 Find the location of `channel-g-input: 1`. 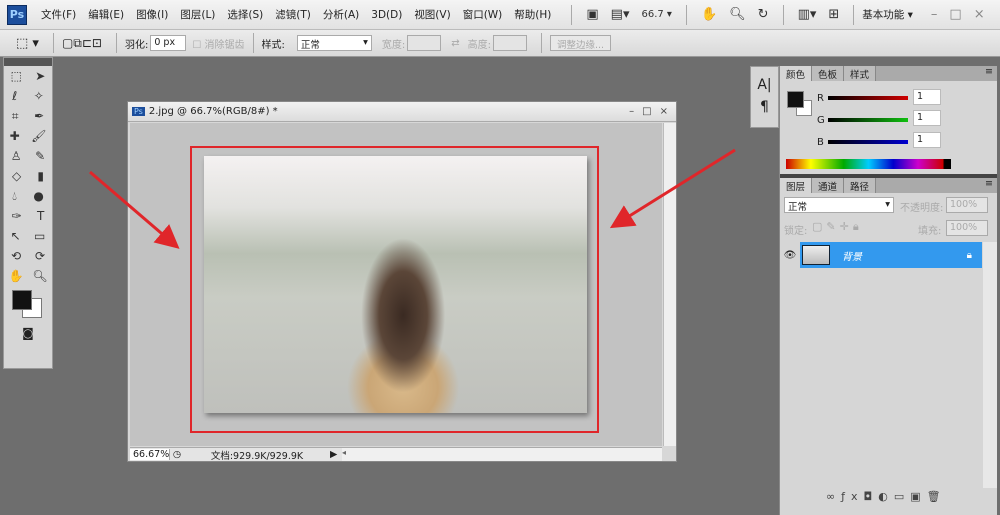

channel-g-input: 1 is located at coordinates (927, 118).